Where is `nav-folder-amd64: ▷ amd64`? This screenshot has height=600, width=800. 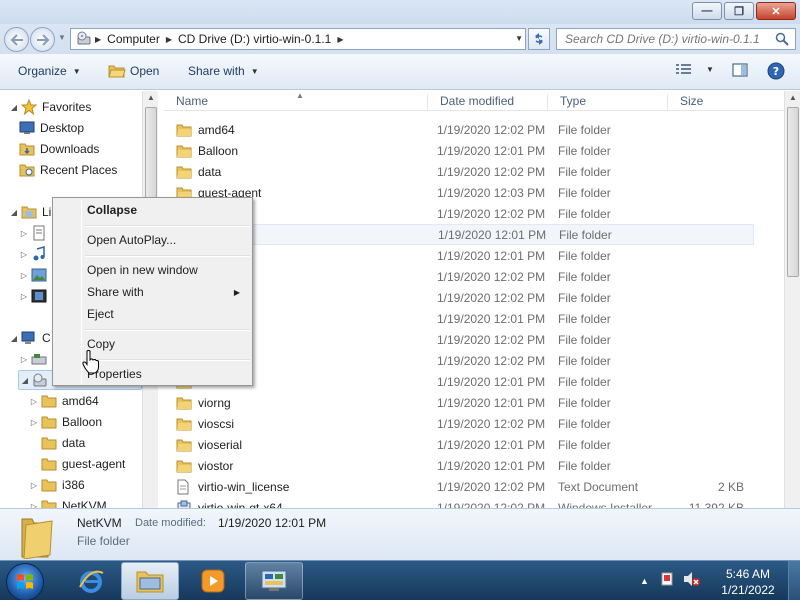
nav-folder-amd64: ▷ amd64 is located at coordinates (63, 401).